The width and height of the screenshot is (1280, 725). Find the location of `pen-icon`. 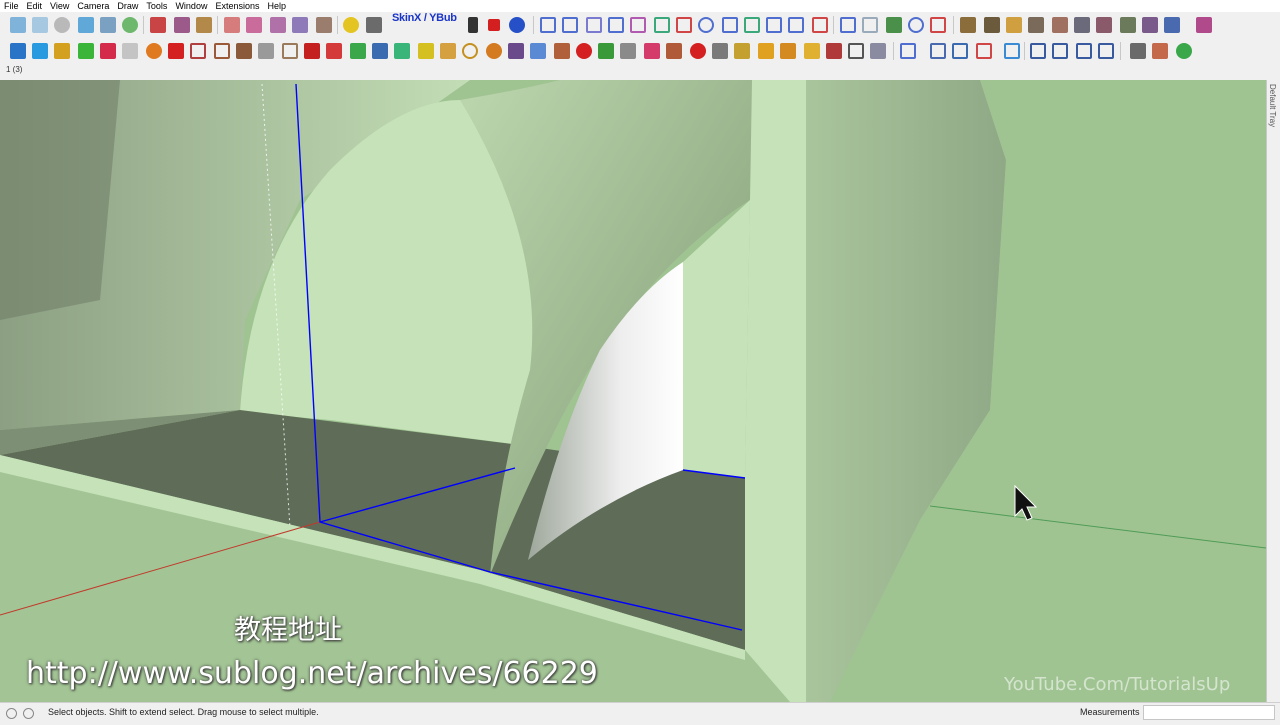

pen-icon is located at coordinates (1038, 51).